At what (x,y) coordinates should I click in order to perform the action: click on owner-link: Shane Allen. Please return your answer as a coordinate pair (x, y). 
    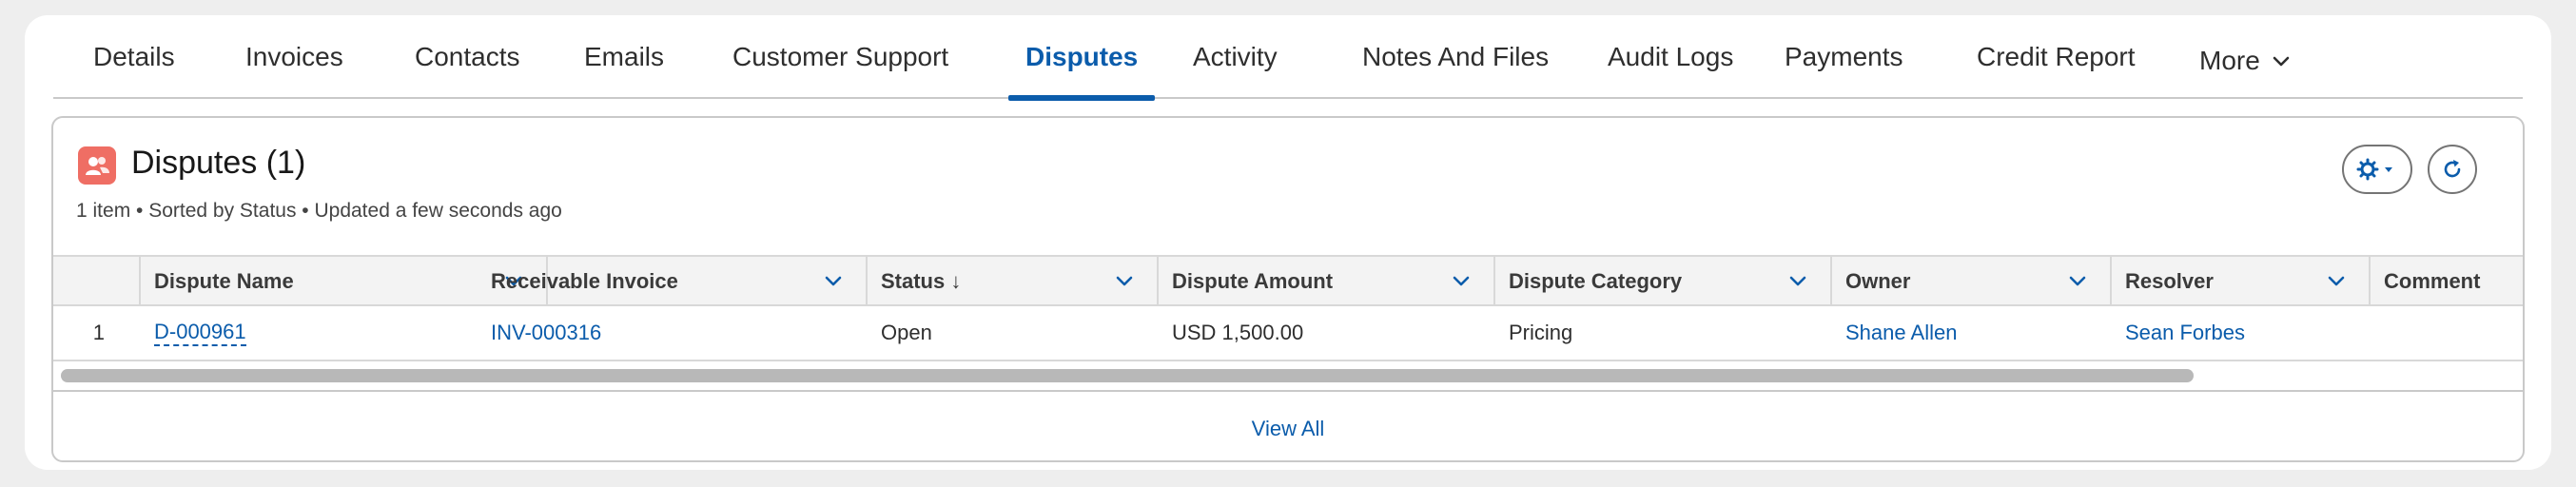
    Looking at the image, I should click on (1972, 333).